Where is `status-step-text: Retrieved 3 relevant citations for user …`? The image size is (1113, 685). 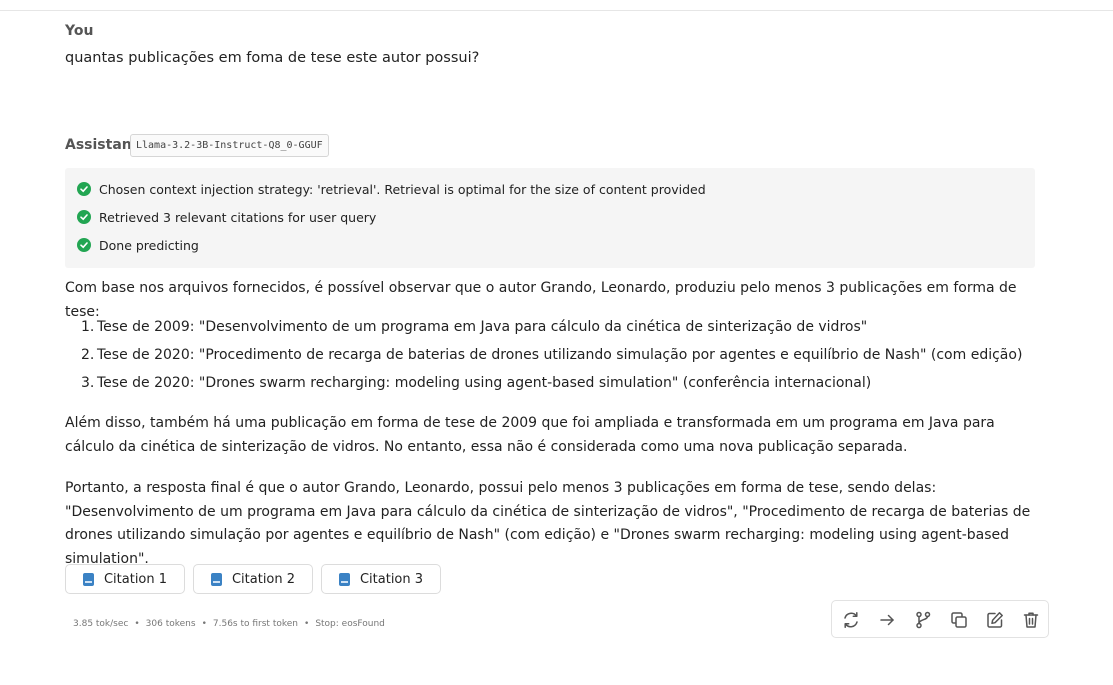
status-step-text: Retrieved 3 relevant citations for user … is located at coordinates (238, 217).